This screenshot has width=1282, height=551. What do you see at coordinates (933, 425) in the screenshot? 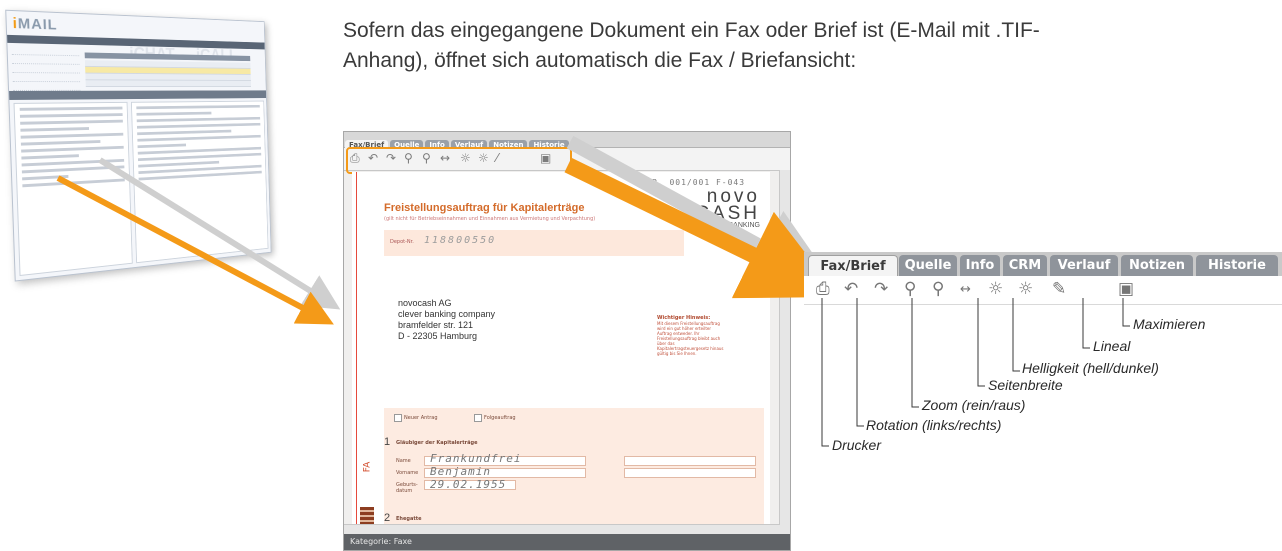
I see `callout-rotation: Rotation (links/rechts)` at bounding box center [933, 425].